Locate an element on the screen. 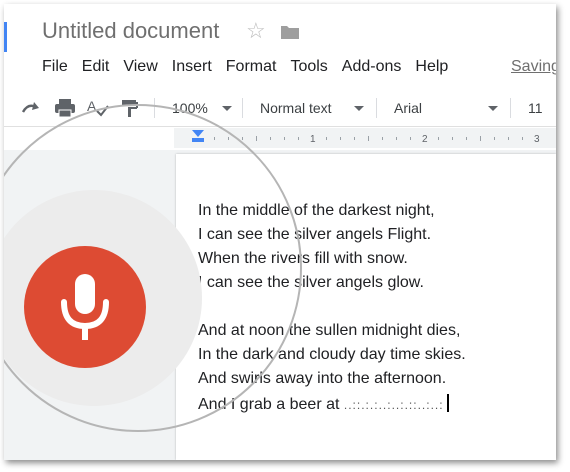 The image size is (570, 472). zoom-value: 100% is located at coordinates (190, 108).